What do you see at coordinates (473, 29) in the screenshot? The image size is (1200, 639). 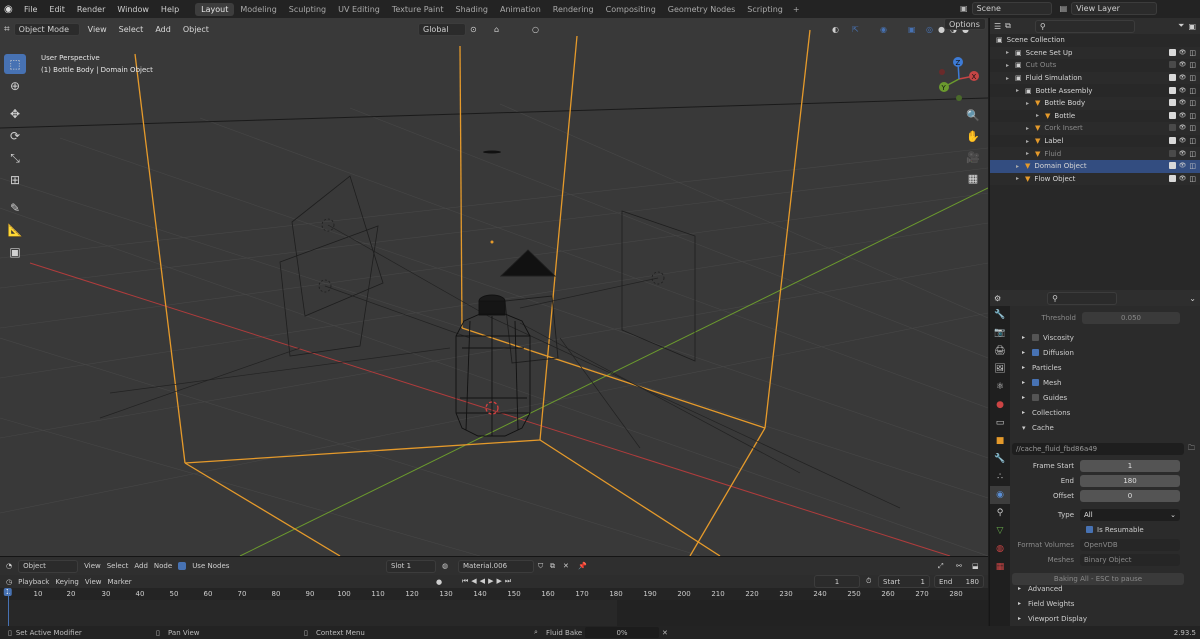 I see `pivot-icon: ⊙` at bounding box center [473, 29].